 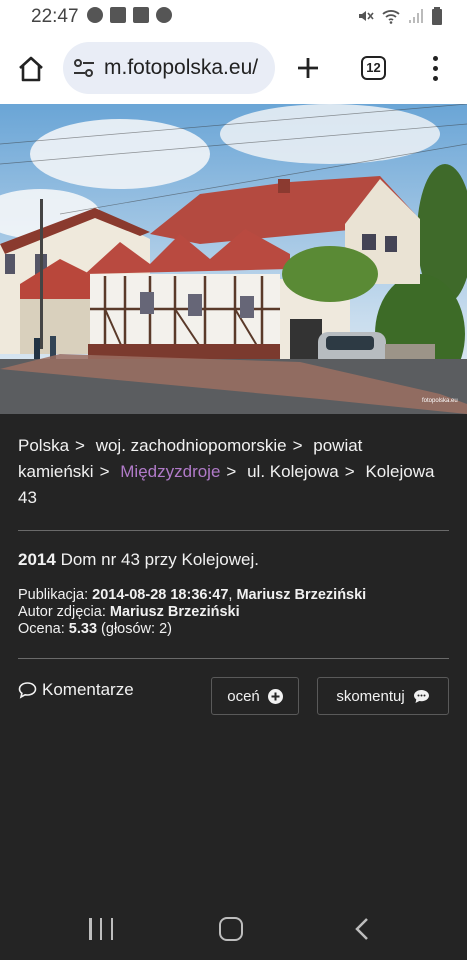 I want to click on system-icons, so click(x=399, y=16).